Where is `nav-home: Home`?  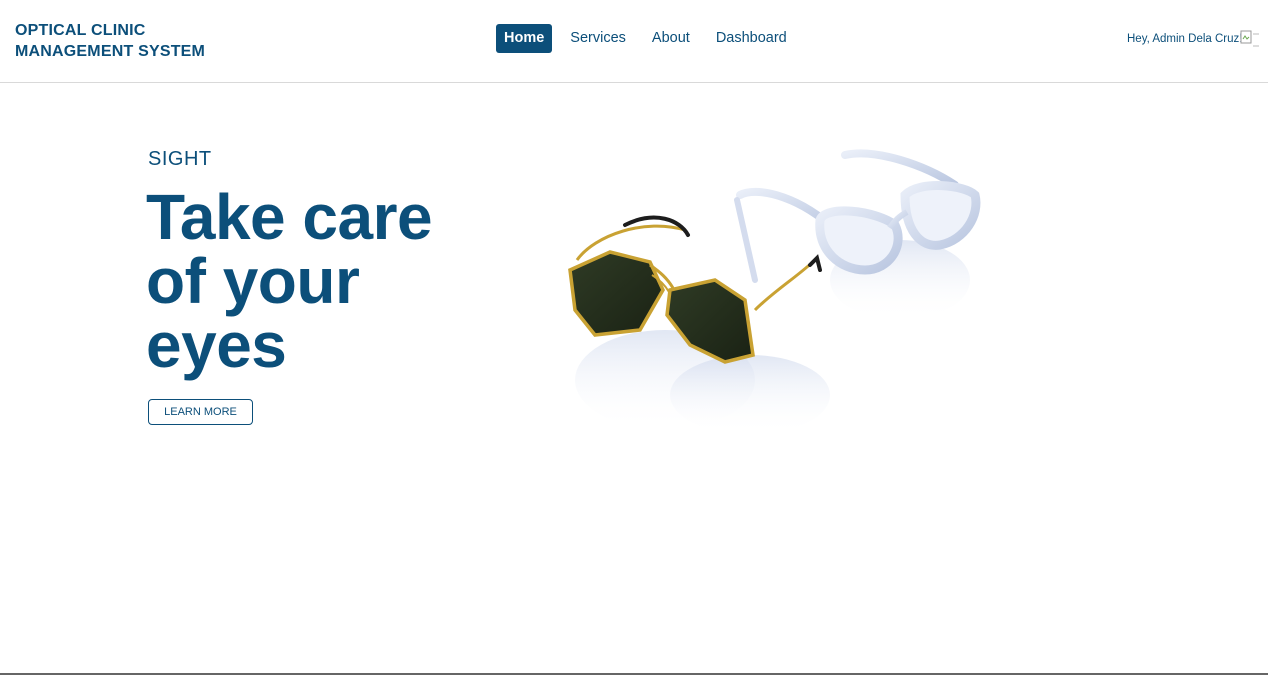 nav-home: Home is located at coordinates (524, 38).